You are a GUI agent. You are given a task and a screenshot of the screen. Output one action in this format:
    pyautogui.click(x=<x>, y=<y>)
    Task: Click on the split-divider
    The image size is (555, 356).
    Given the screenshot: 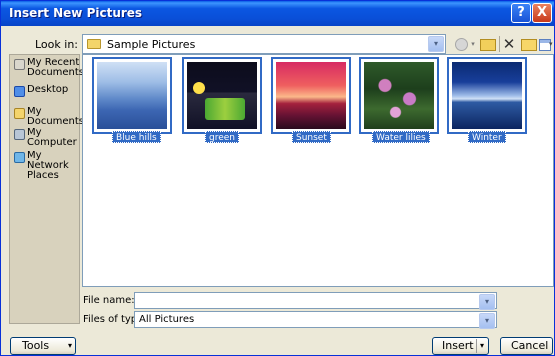 What is the action you would take?
    pyautogui.click(x=476, y=346)
    